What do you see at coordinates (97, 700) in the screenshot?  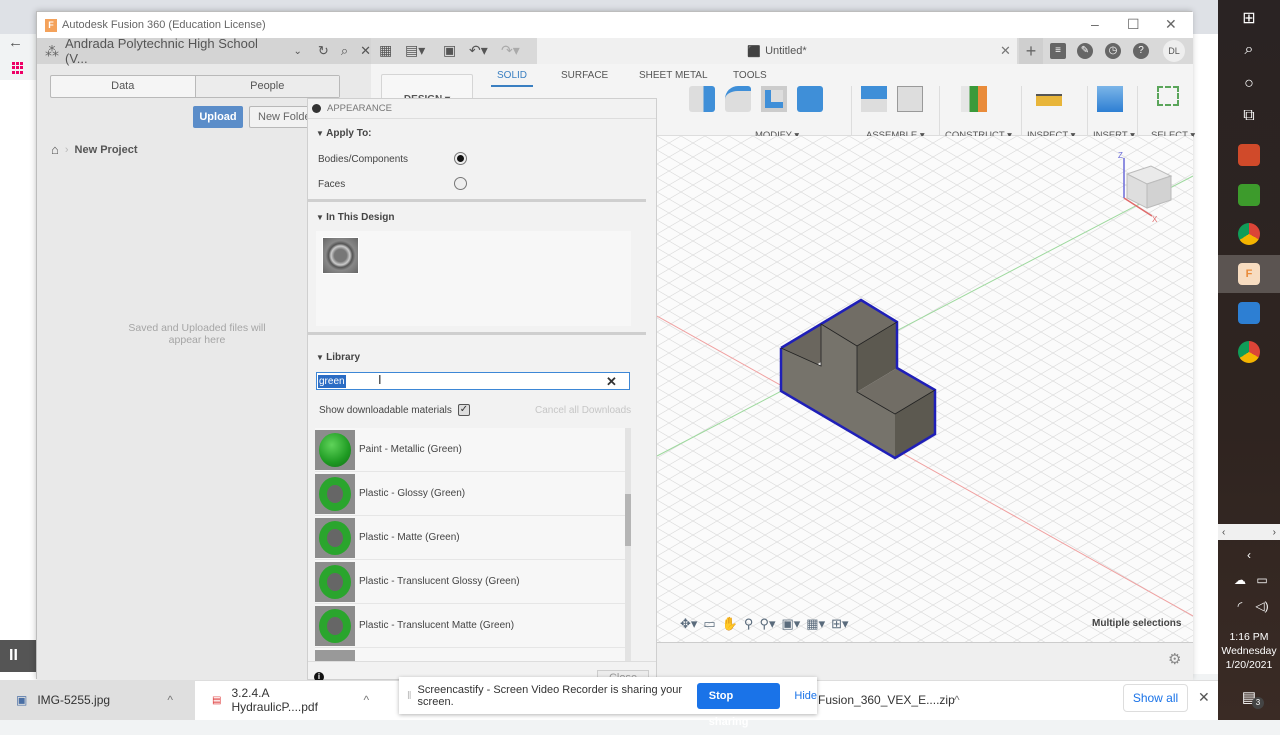 I see `download-item: ▣ IMG-5255.jpg ^` at bounding box center [97, 700].